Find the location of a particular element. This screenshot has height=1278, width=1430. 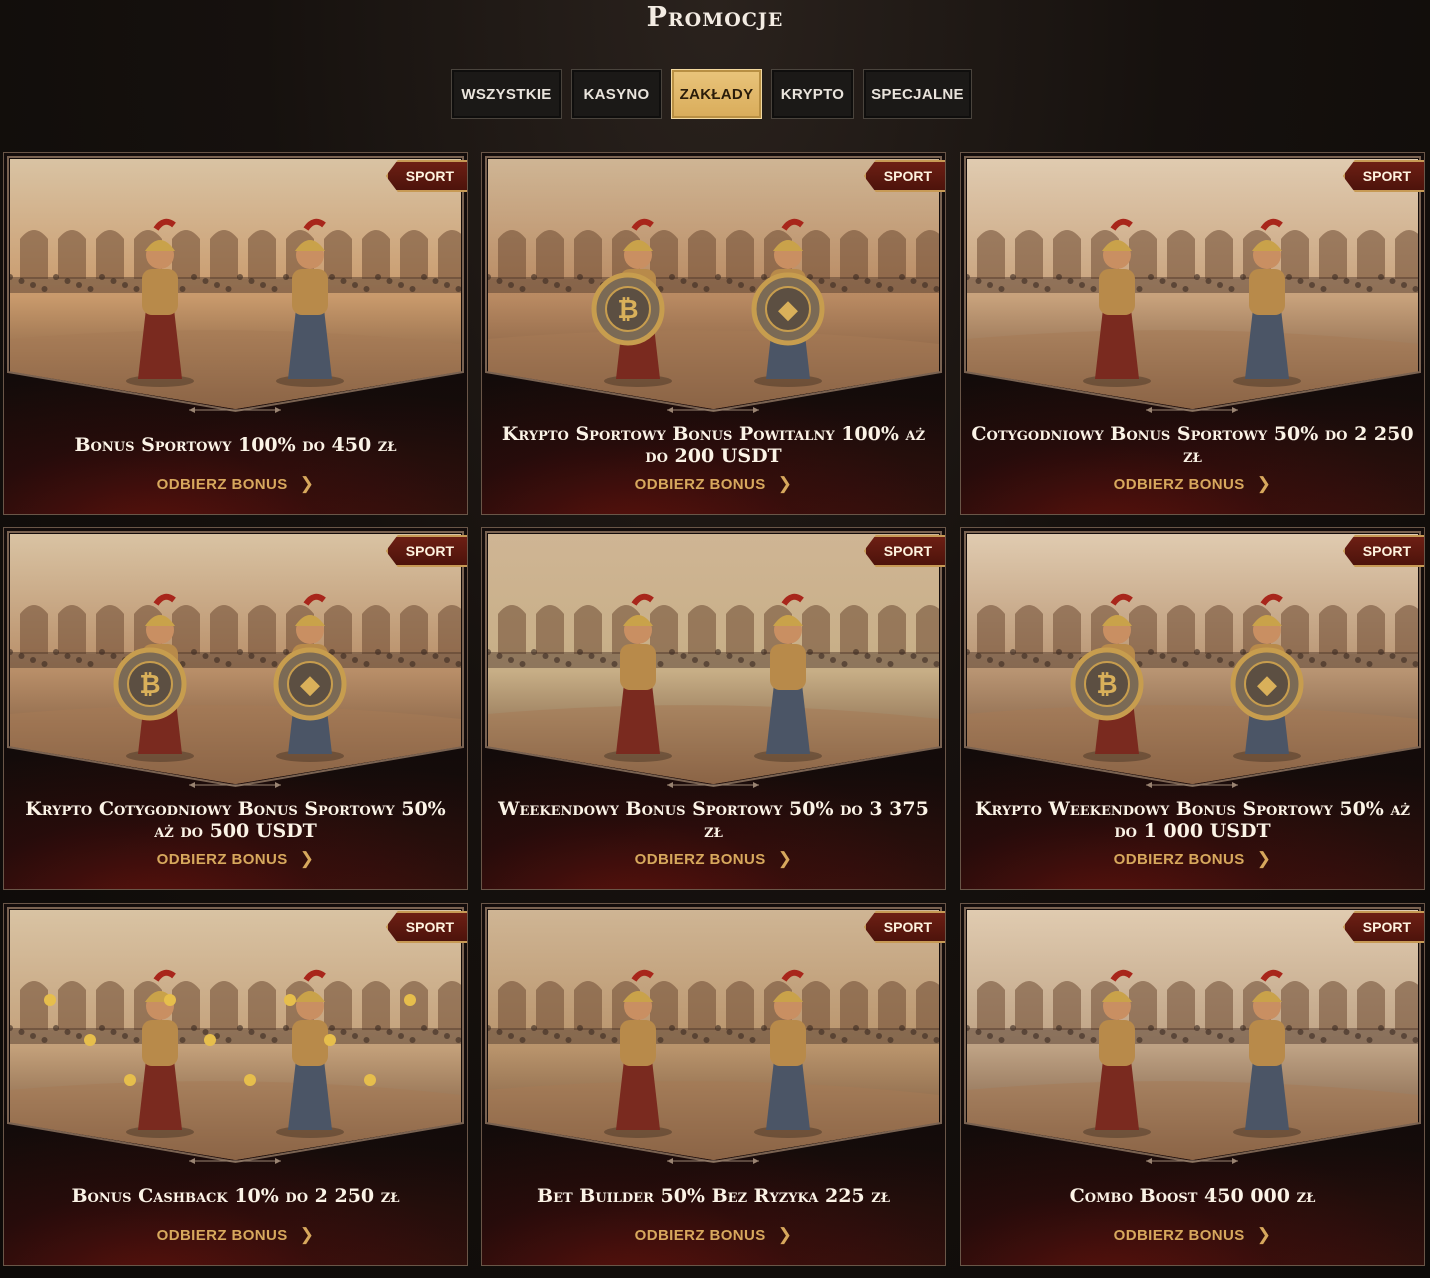

promo-title: Bonus Cashback 10% do 2 250 zł is located at coordinates (235, 1196).